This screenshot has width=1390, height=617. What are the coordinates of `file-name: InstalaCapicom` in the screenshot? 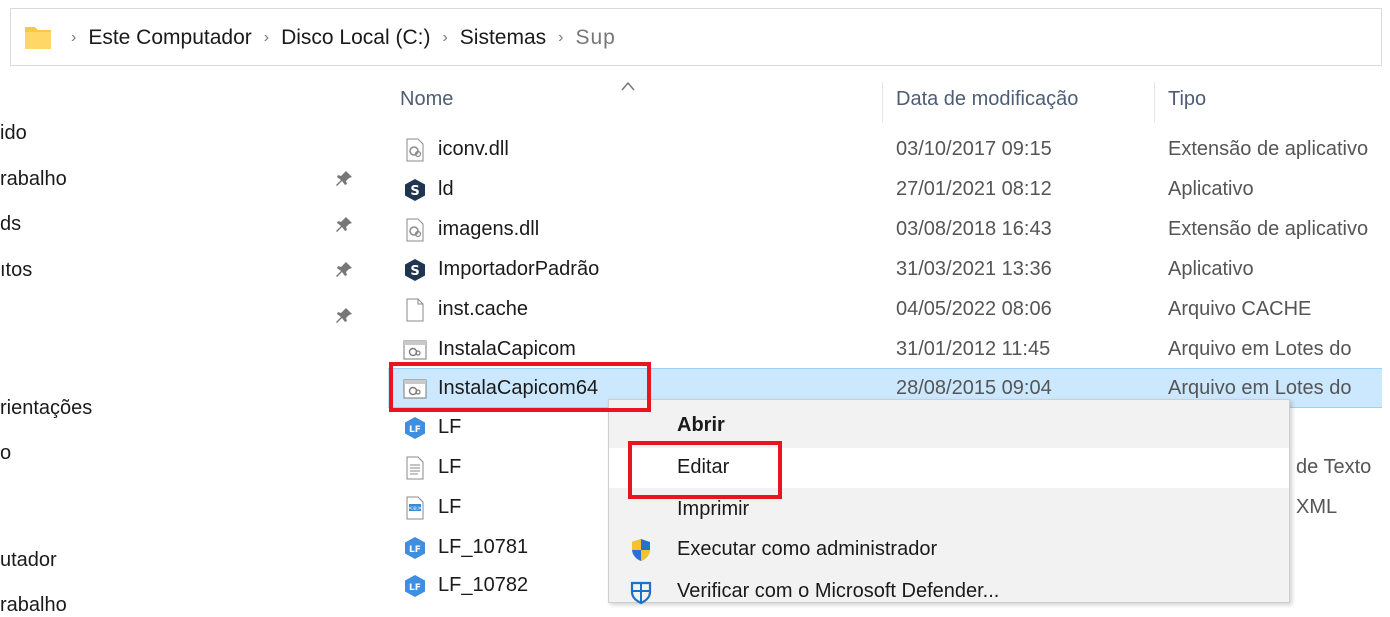 It's located at (507, 349).